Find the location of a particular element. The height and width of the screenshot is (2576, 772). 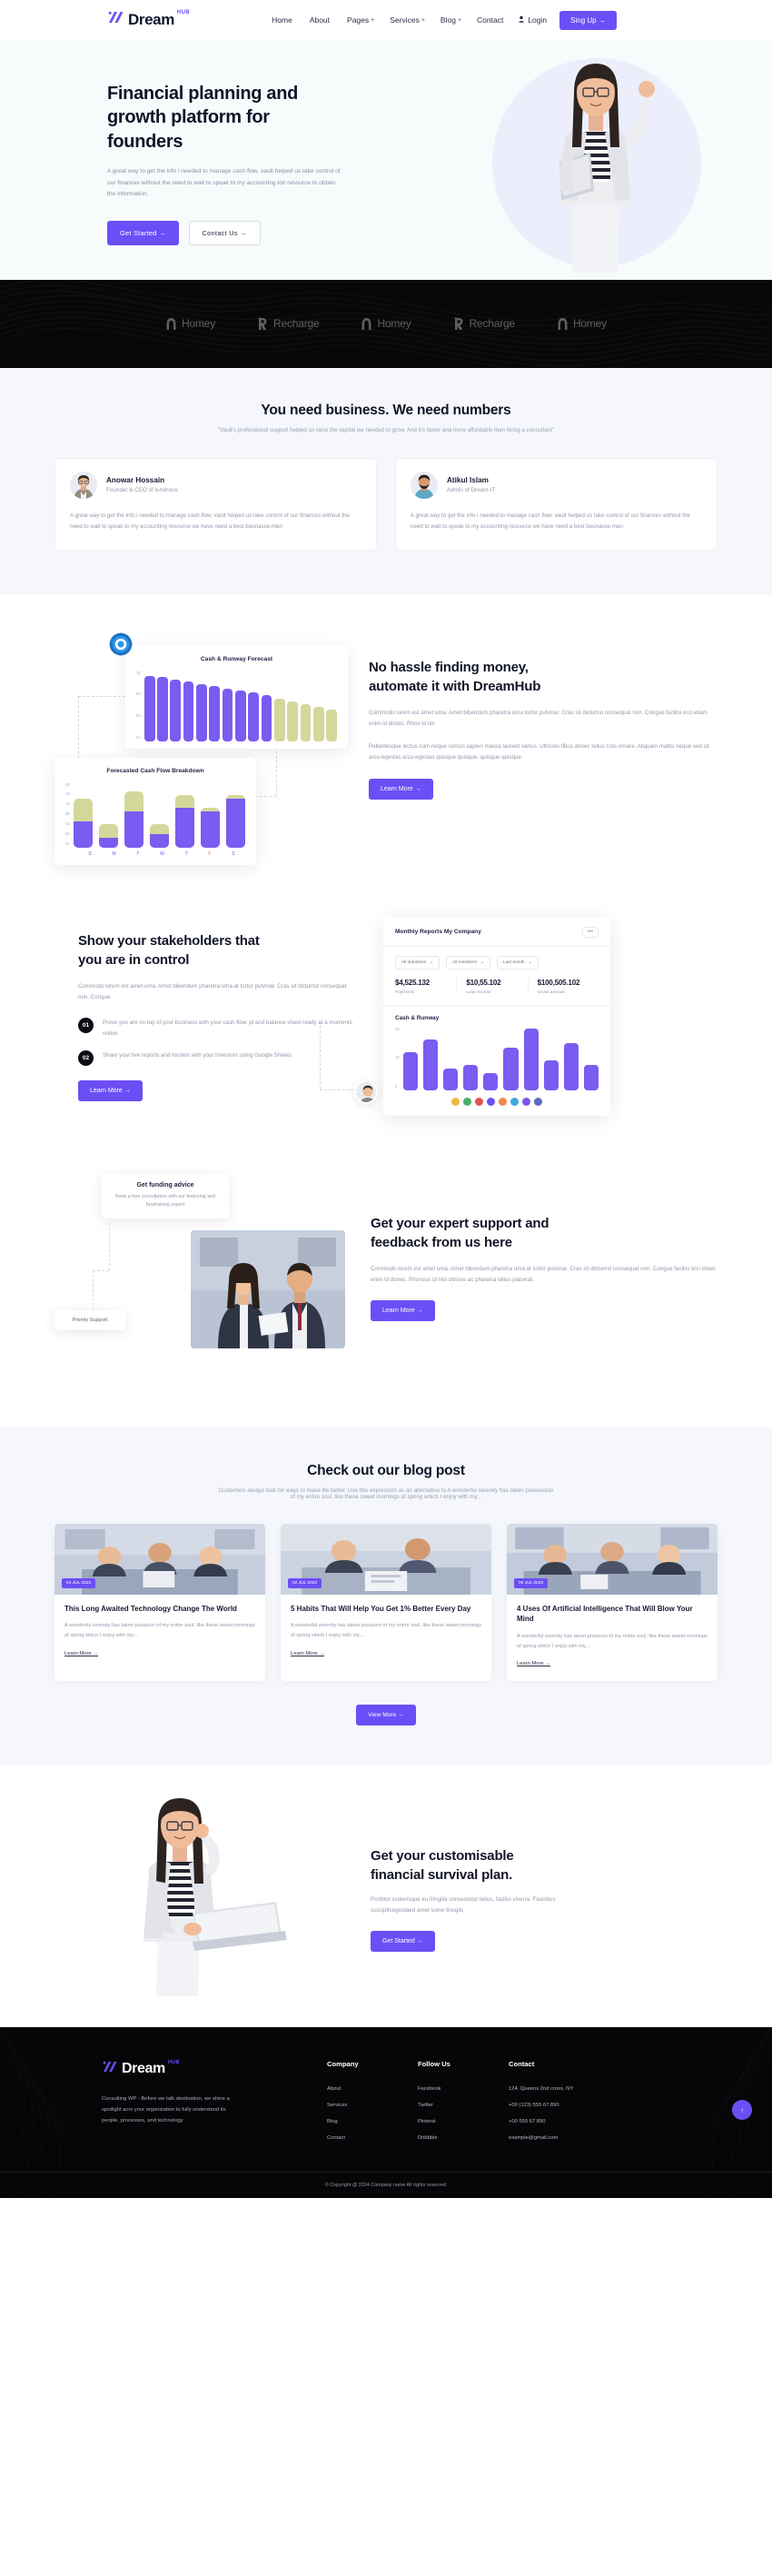

legend-dot is located at coordinates (538, 1102).